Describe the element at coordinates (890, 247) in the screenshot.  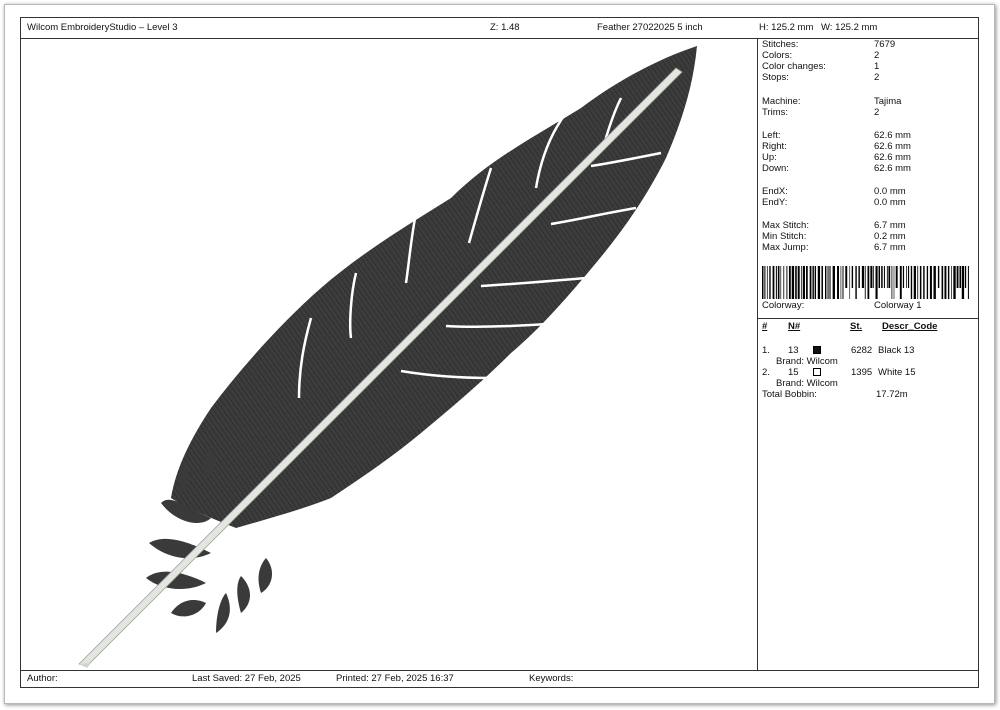
I see `max-jump-value: 6.7 mm` at that location.